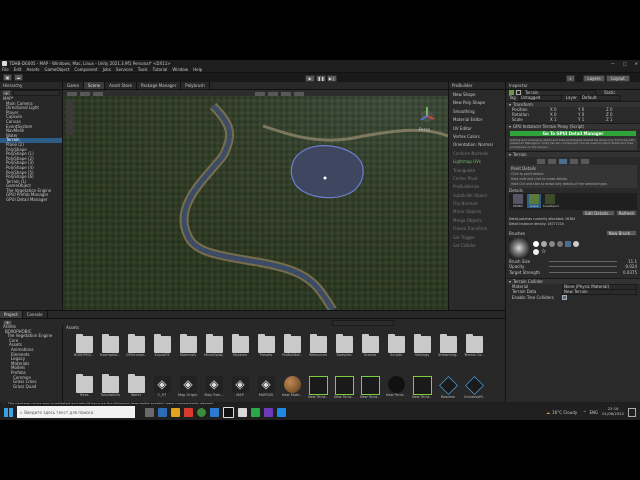 This screenshot has height=480, width=640. Describe the element at coordinates (266, 345) in the screenshot. I see `asset-folder: Presets` at that location.